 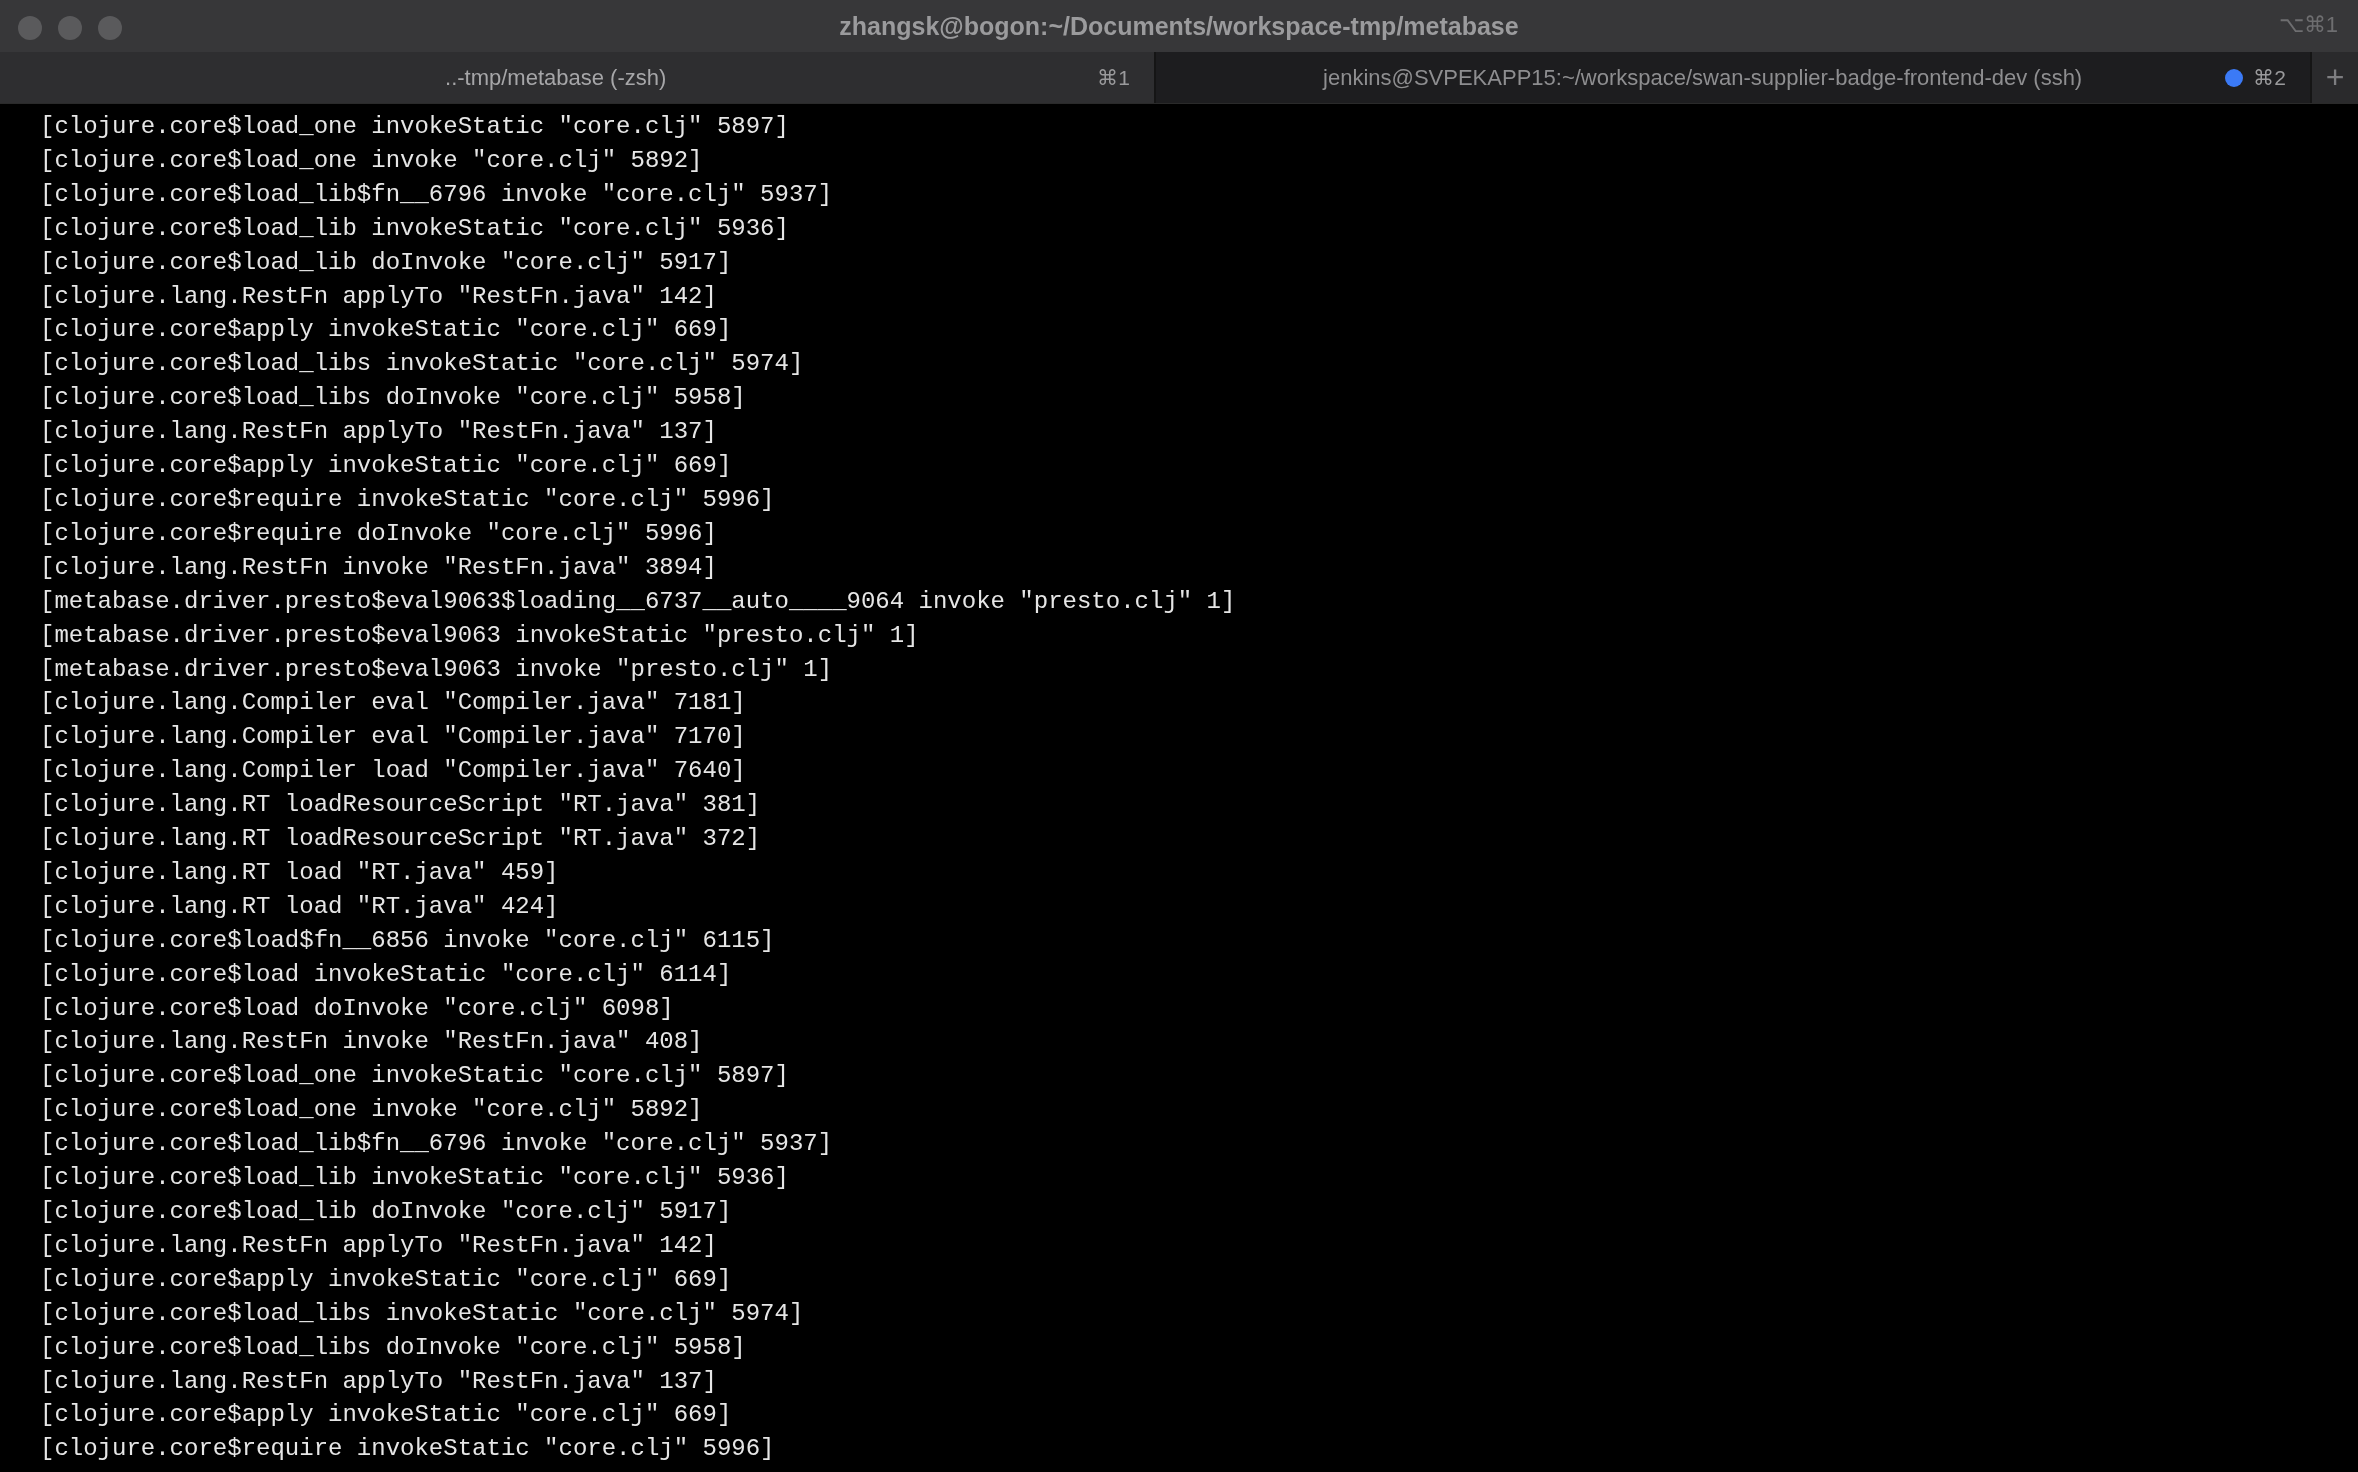 I want to click on terminal-line: [clojure.lang.RT loadResourceScript "RT.java" 372], so click(x=401, y=839).